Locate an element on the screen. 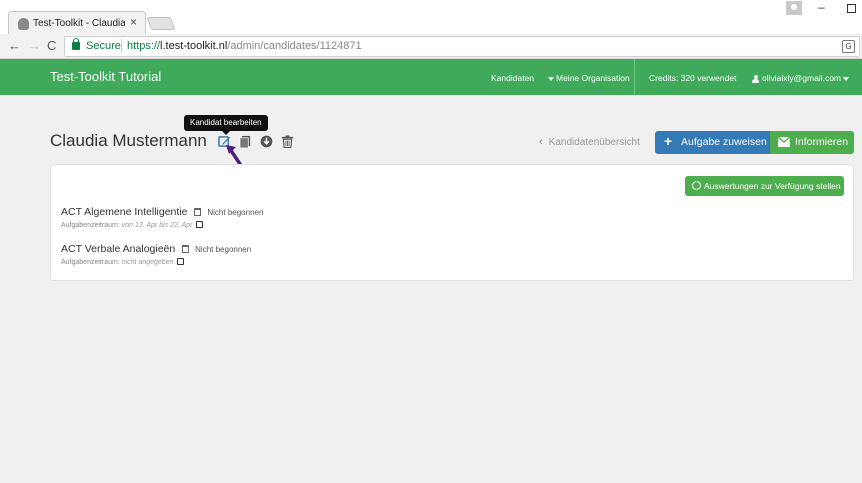  chevron-left-icon: ‹ is located at coordinates (541, 142).